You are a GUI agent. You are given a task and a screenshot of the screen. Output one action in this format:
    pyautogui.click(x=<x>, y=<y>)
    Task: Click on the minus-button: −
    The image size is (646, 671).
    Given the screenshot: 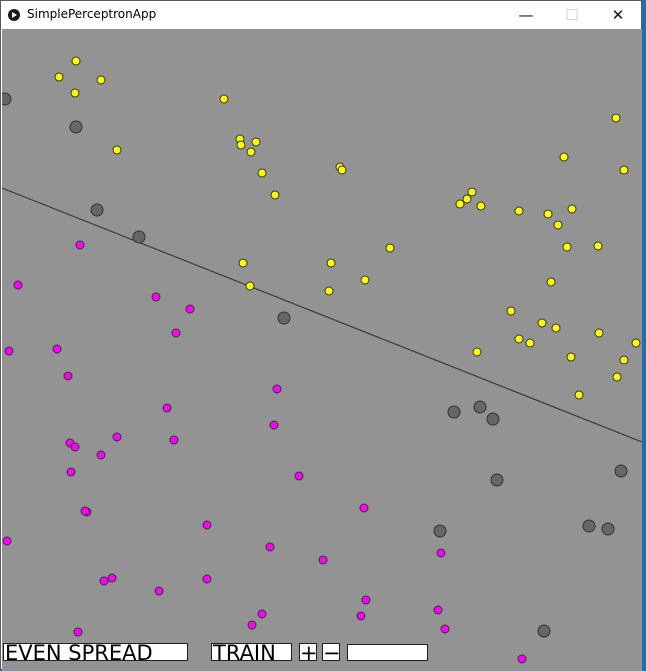 What is the action you would take?
    pyautogui.click(x=331, y=652)
    